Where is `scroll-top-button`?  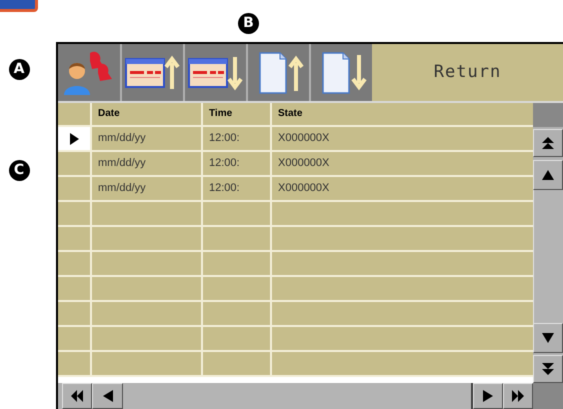
scroll-top-button is located at coordinates (548, 143).